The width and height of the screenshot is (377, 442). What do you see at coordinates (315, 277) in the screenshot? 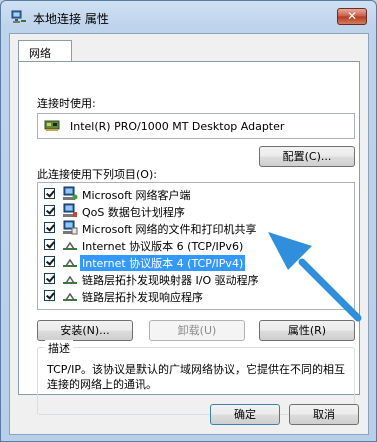
I see `callout-arrow` at bounding box center [315, 277].